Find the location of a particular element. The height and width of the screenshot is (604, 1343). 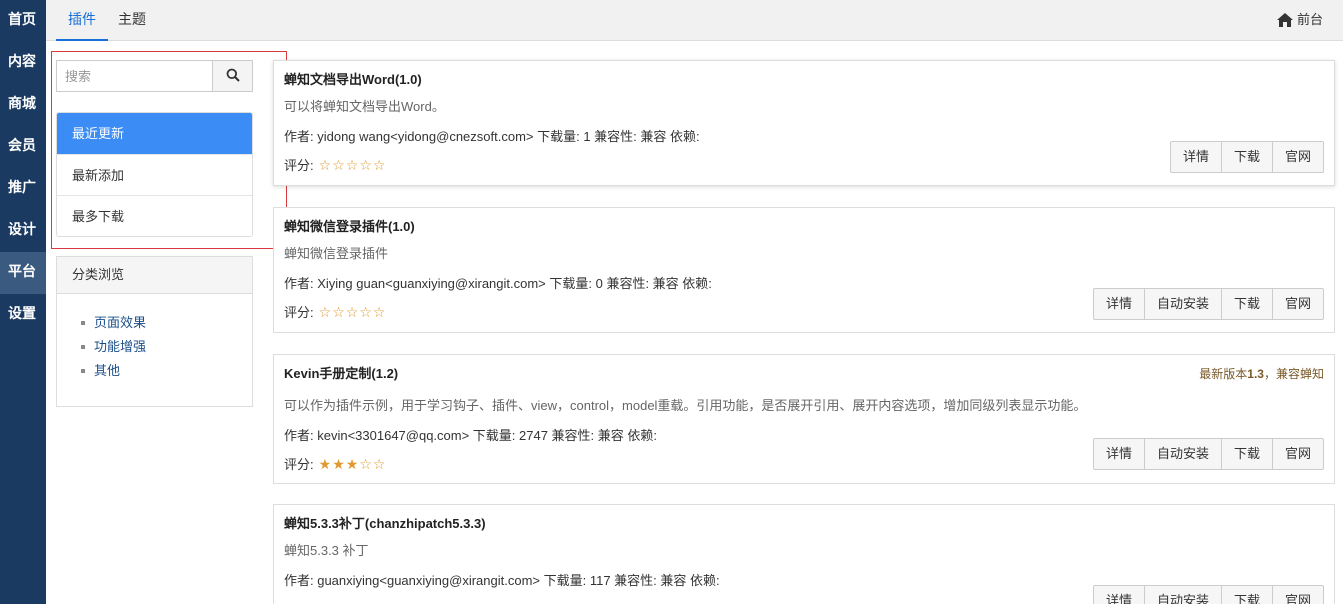

tab-plugins: 插件 is located at coordinates (82, 20).